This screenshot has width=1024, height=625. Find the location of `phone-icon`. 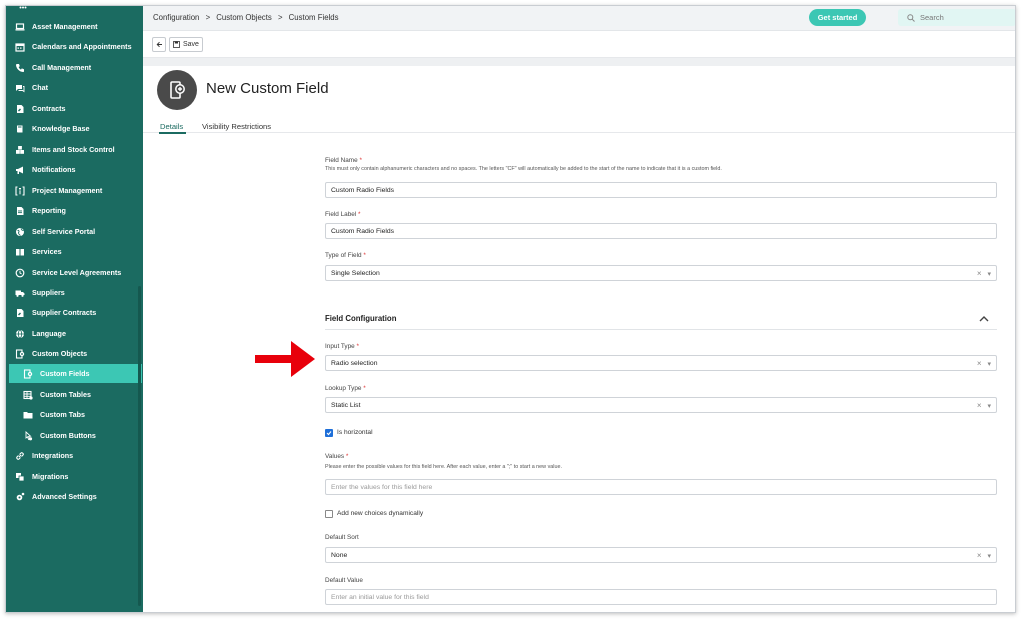

phone-icon is located at coordinates (20, 68).